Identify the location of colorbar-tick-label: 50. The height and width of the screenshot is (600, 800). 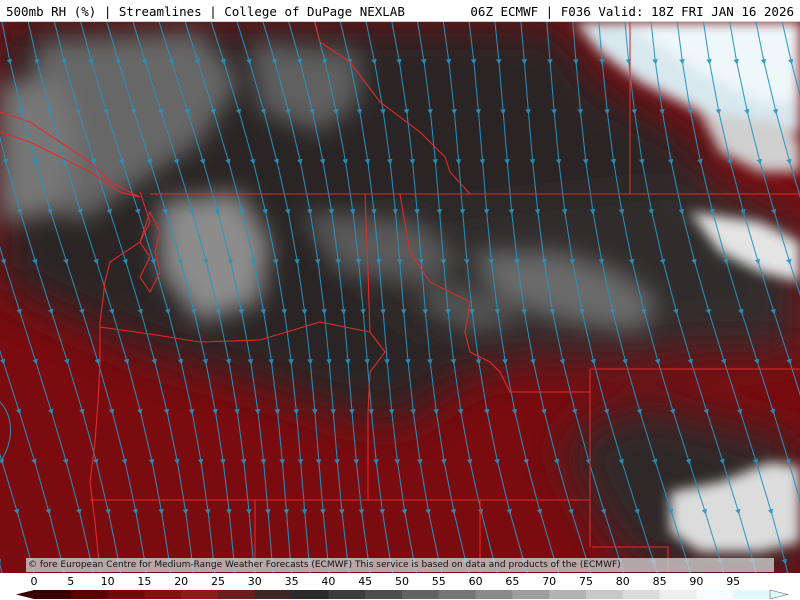
(402, 581).